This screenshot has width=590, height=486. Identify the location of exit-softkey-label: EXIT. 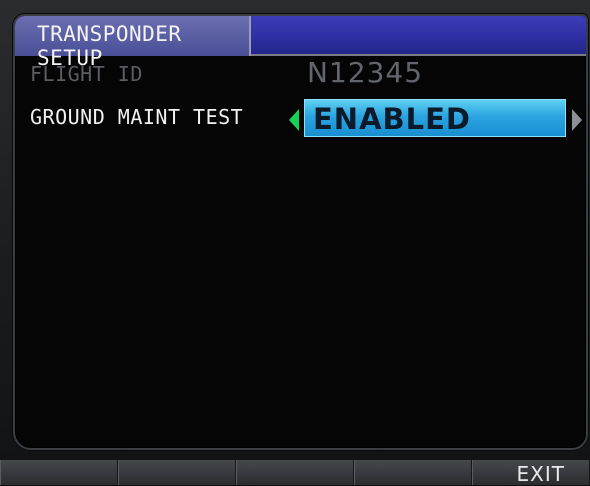
(540, 474).